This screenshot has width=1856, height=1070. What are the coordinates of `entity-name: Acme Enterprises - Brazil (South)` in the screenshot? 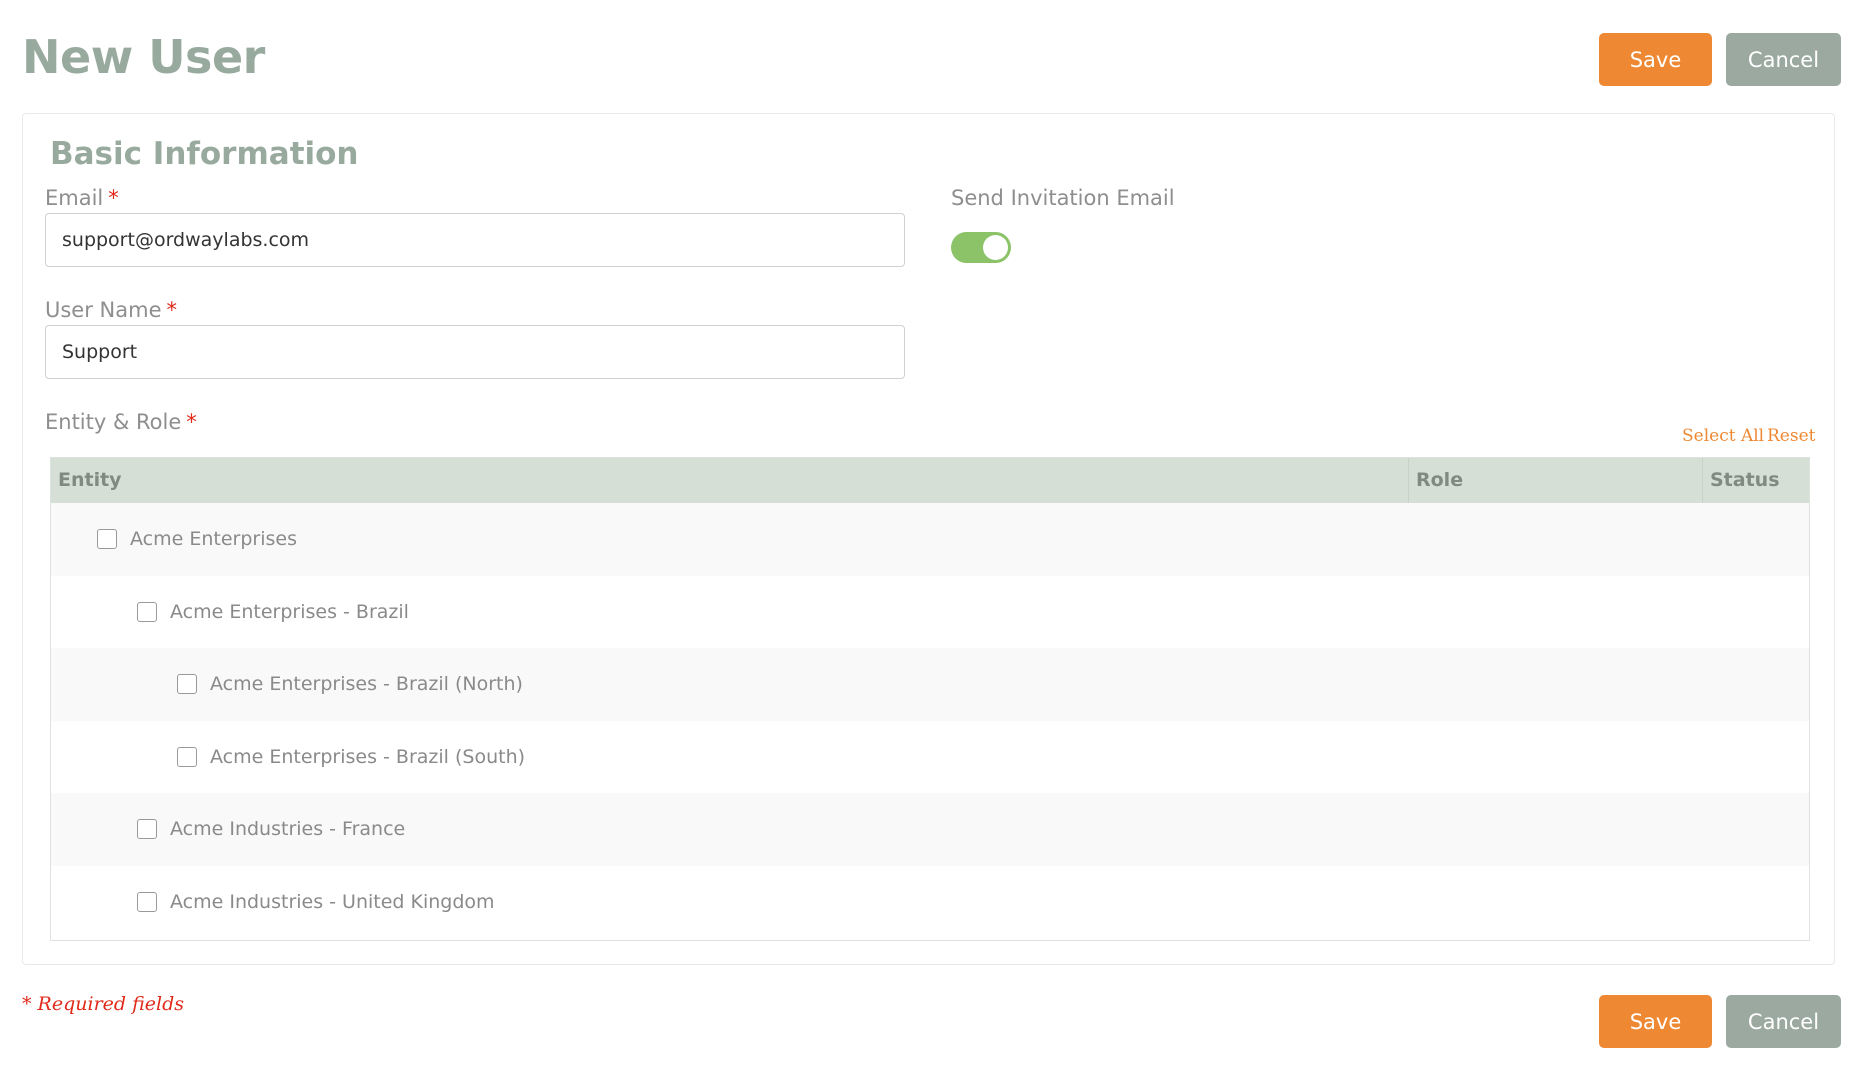 It's located at (368, 756).